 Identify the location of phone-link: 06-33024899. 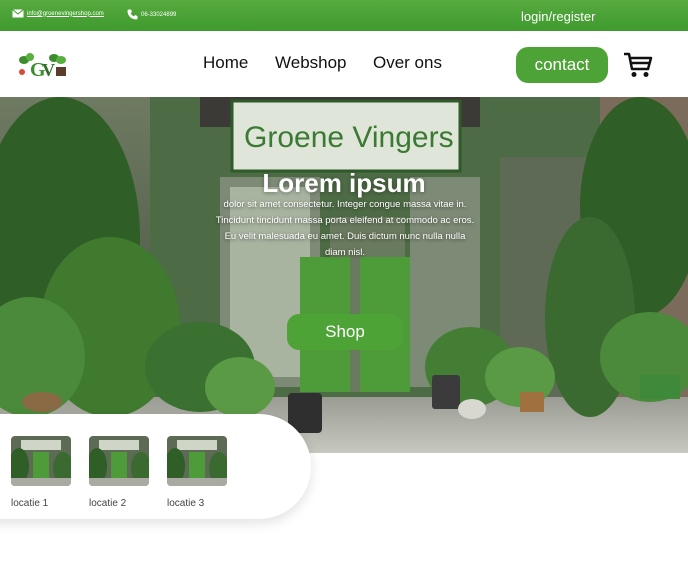
(151, 14).